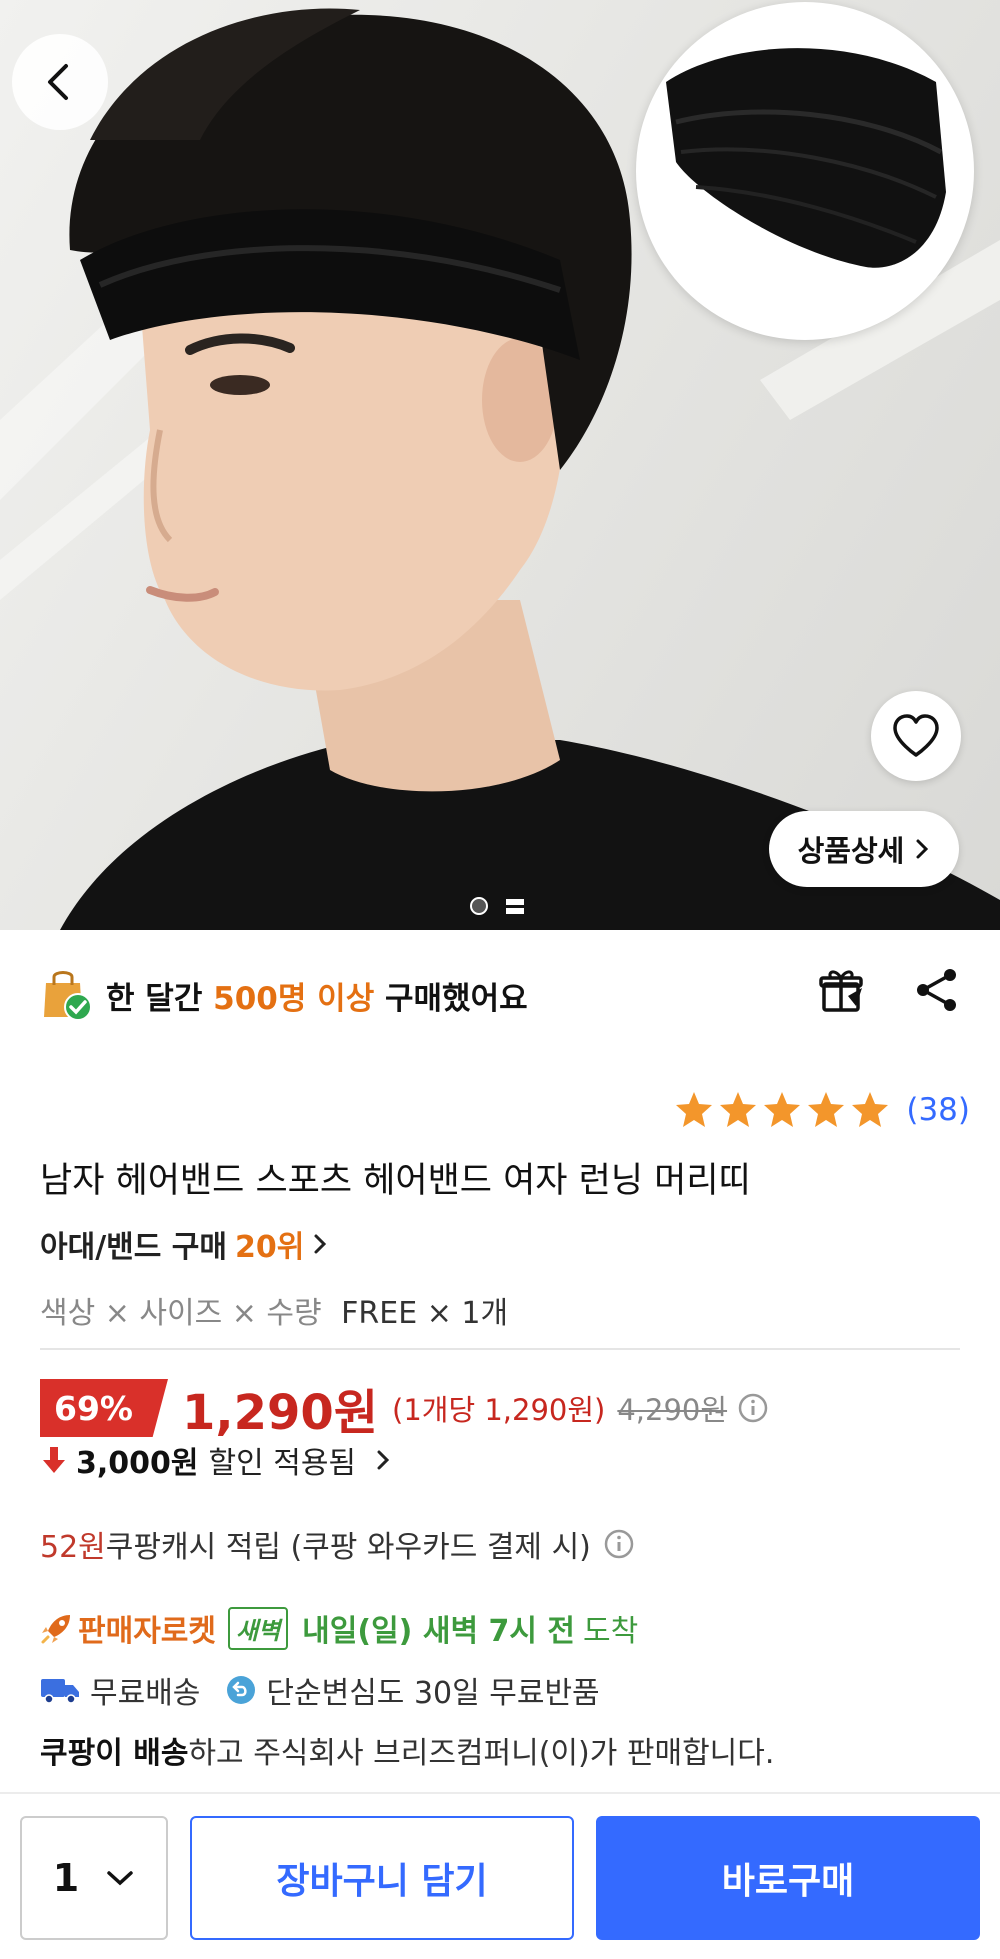  I want to click on review-count: (38), so click(938, 1110).